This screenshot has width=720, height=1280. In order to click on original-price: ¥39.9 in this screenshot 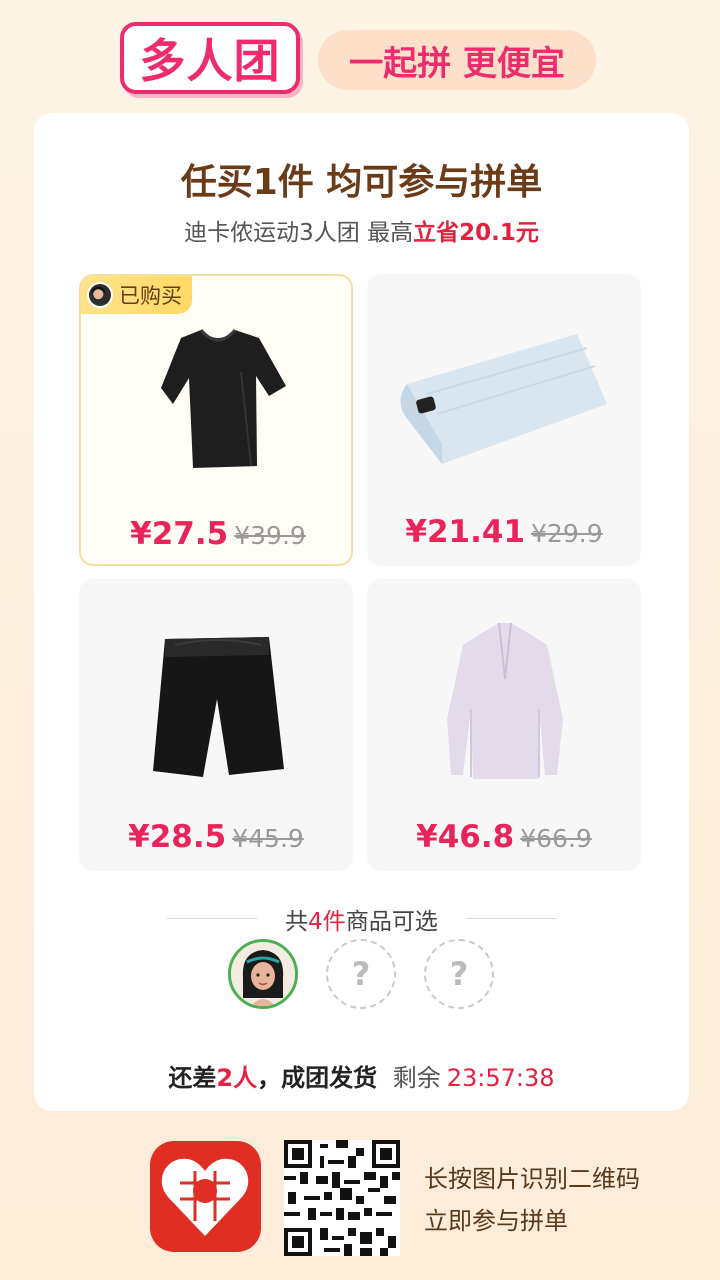, I will do `click(270, 535)`.